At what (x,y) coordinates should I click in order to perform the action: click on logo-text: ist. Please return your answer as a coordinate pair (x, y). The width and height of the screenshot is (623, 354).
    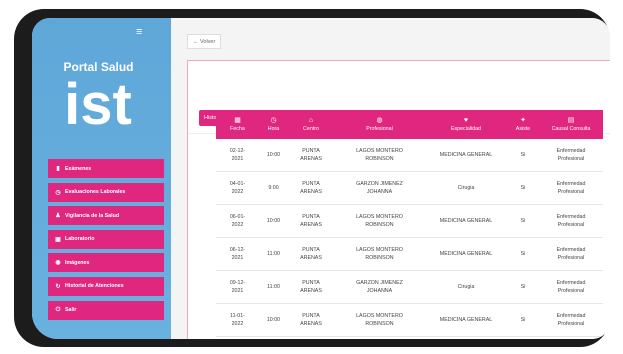
    Looking at the image, I should click on (98, 103).